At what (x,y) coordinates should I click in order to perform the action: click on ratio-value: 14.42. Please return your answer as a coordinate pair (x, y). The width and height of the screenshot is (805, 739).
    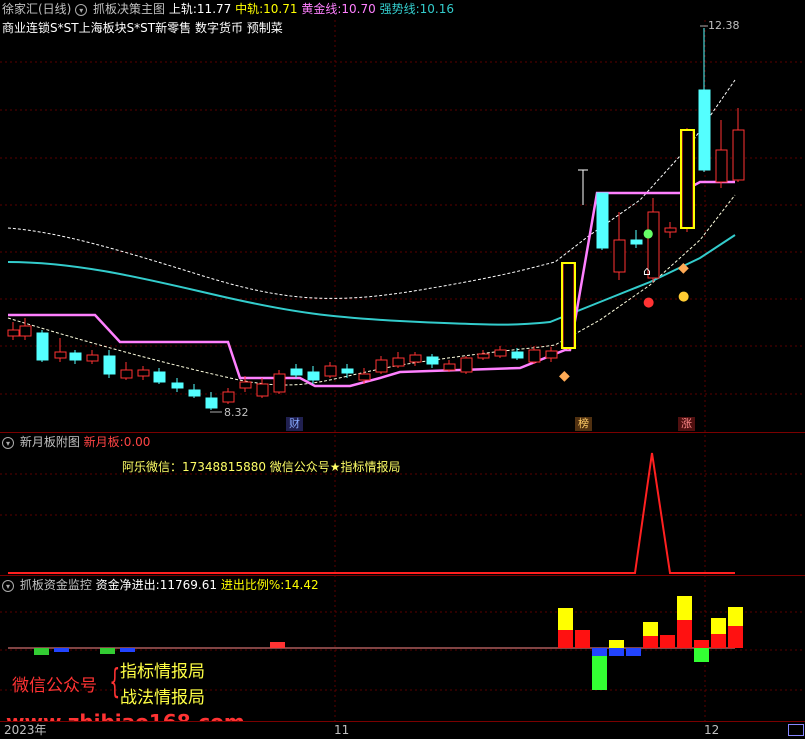
    Looking at the image, I should click on (301, 585).